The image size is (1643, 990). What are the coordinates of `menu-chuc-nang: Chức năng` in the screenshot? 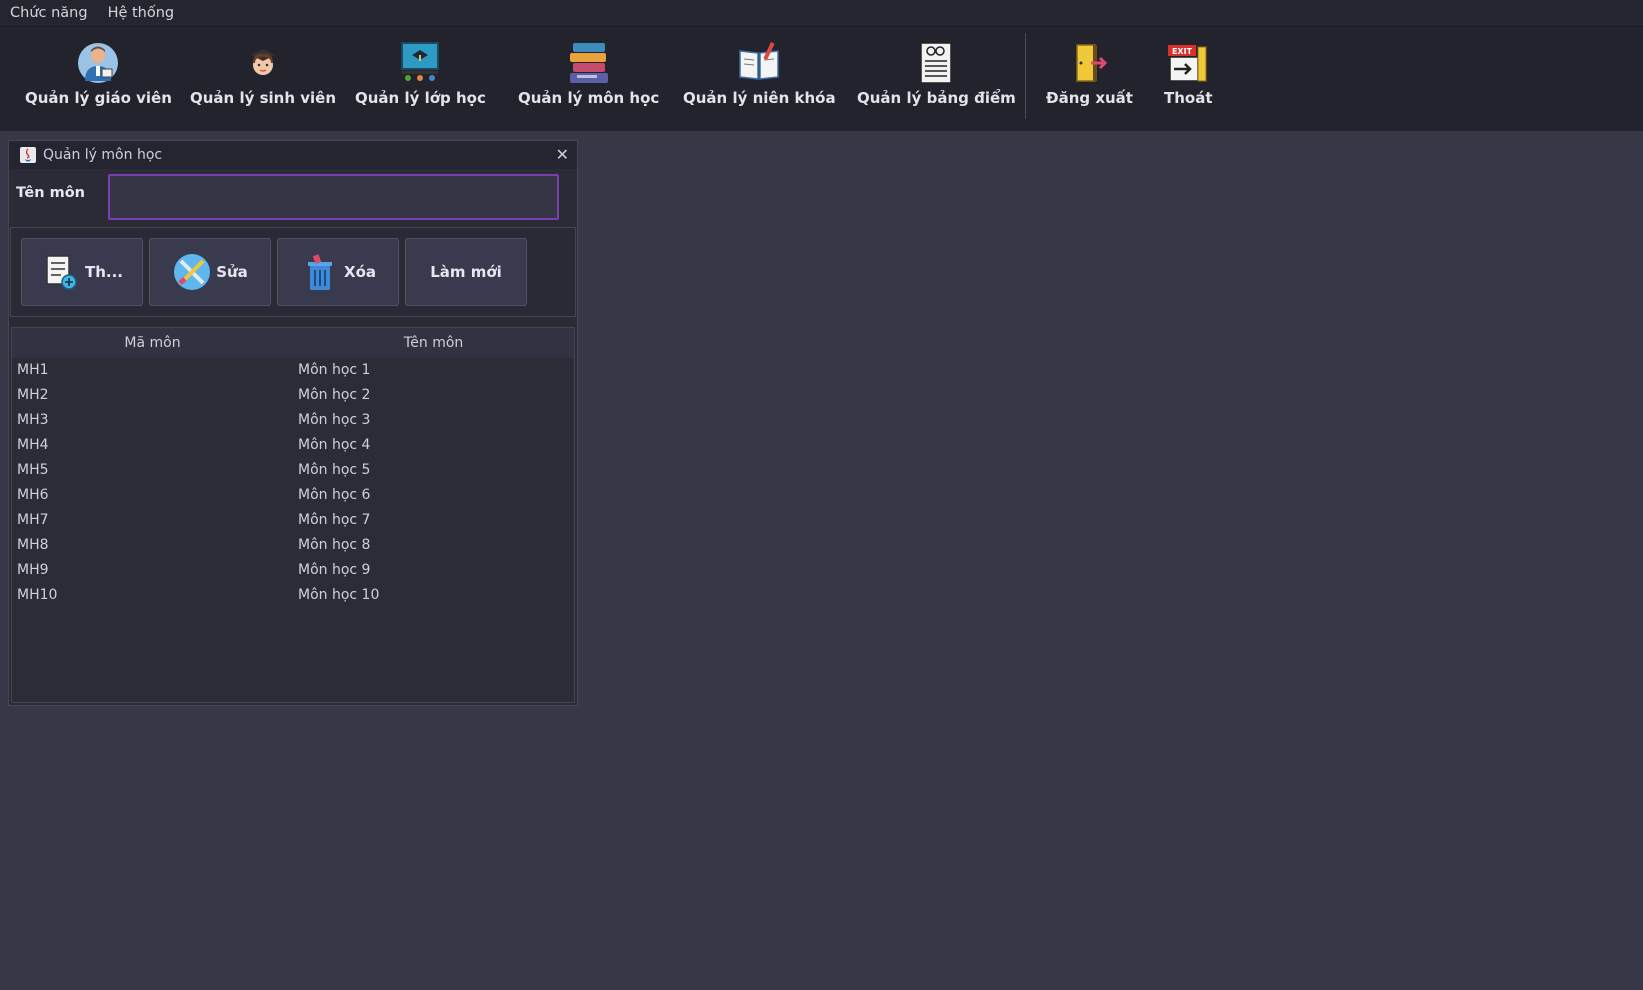 It's located at (49, 13).